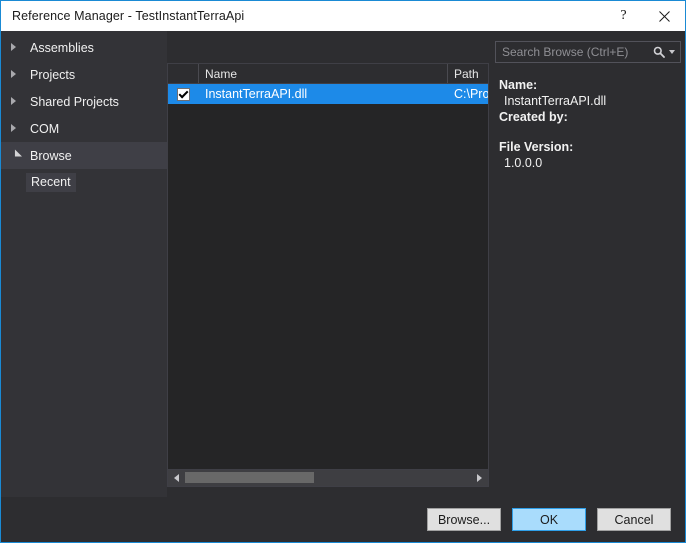  I want to click on list-column-header: Name Path, so click(328, 74).